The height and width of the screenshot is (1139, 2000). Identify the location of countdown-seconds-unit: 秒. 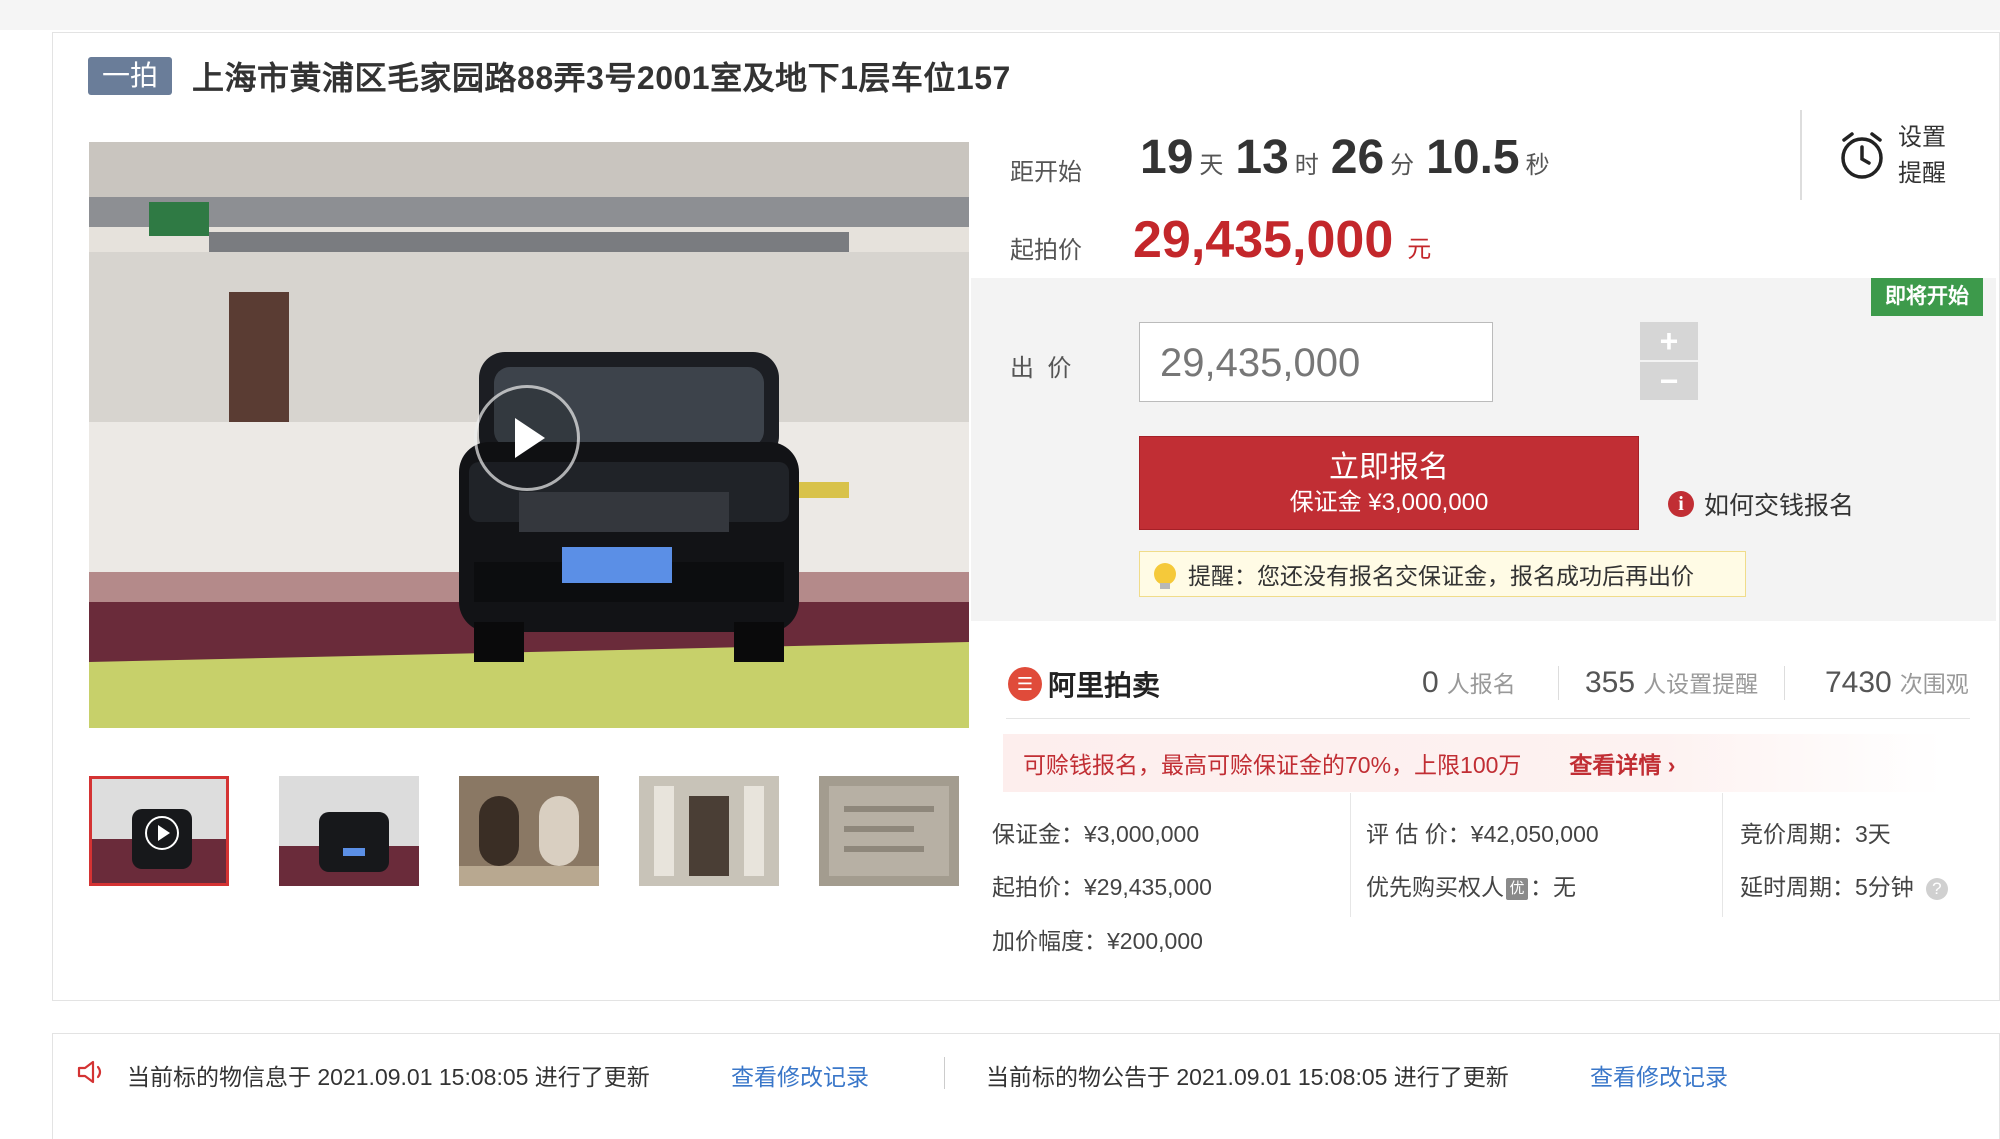
(1537, 165).